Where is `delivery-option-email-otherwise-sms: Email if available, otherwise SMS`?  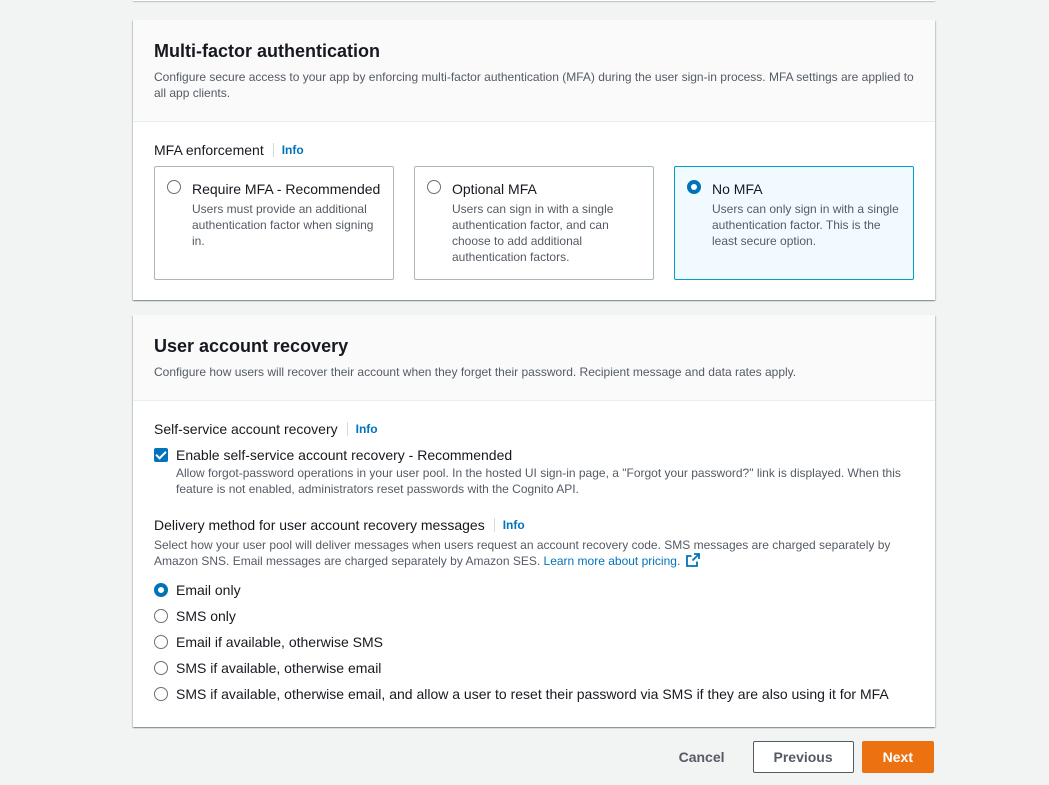 delivery-option-email-otherwise-sms: Email if available, otherwise SMS is located at coordinates (534, 642).